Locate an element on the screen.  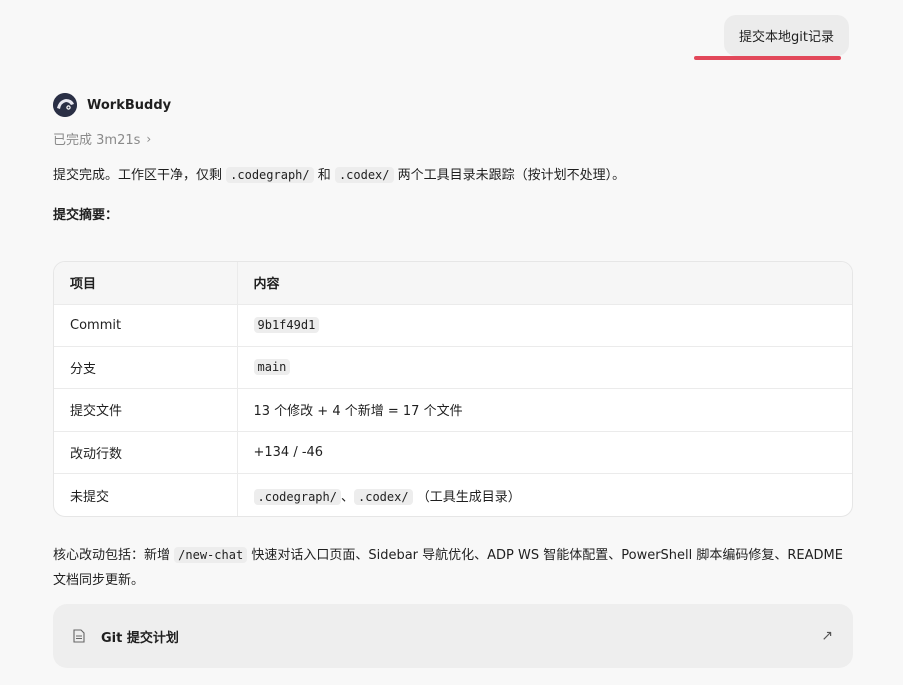
table-cell-key: 分支 is located at coordinates (146, 368).